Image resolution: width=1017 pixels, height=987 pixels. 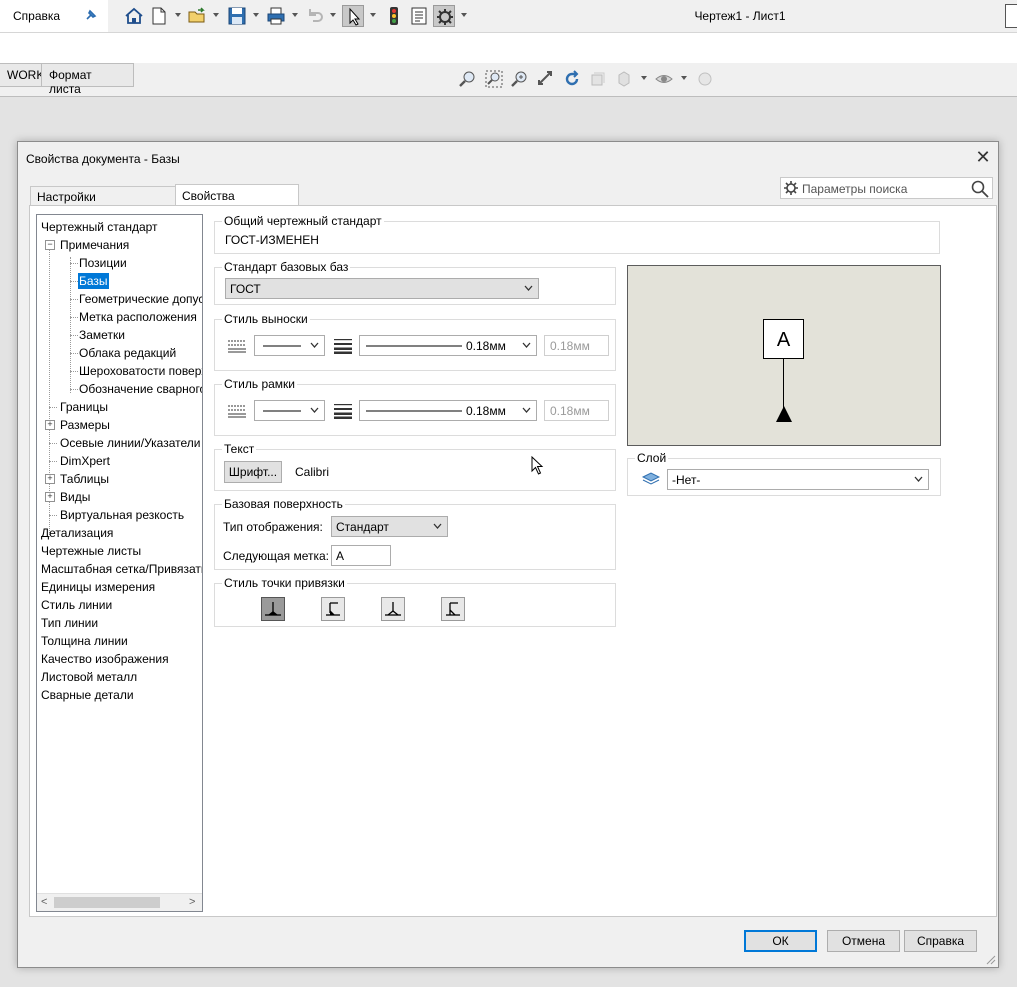 What do you see at coordinates (103, 202) in the screenshot?
I see `tab-user-settings: Настройки пользователя` at bounding box center [103, 202].